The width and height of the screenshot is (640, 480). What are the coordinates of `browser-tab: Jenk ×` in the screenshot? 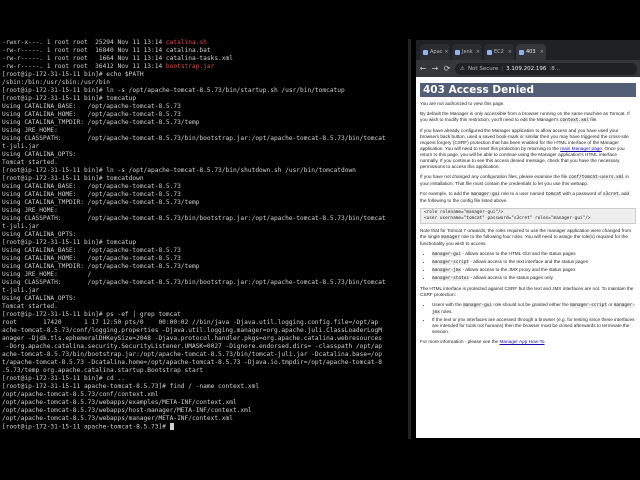 It's located at (467, 52).